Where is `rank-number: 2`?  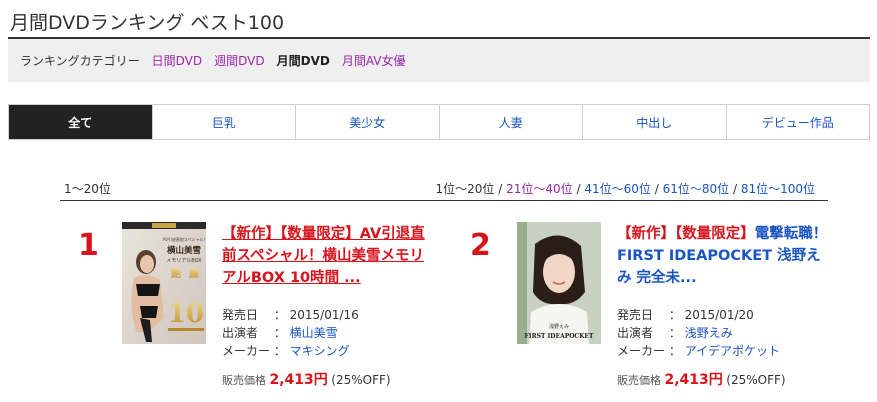 rank-number: 2 is located at coordinates (480, 245).